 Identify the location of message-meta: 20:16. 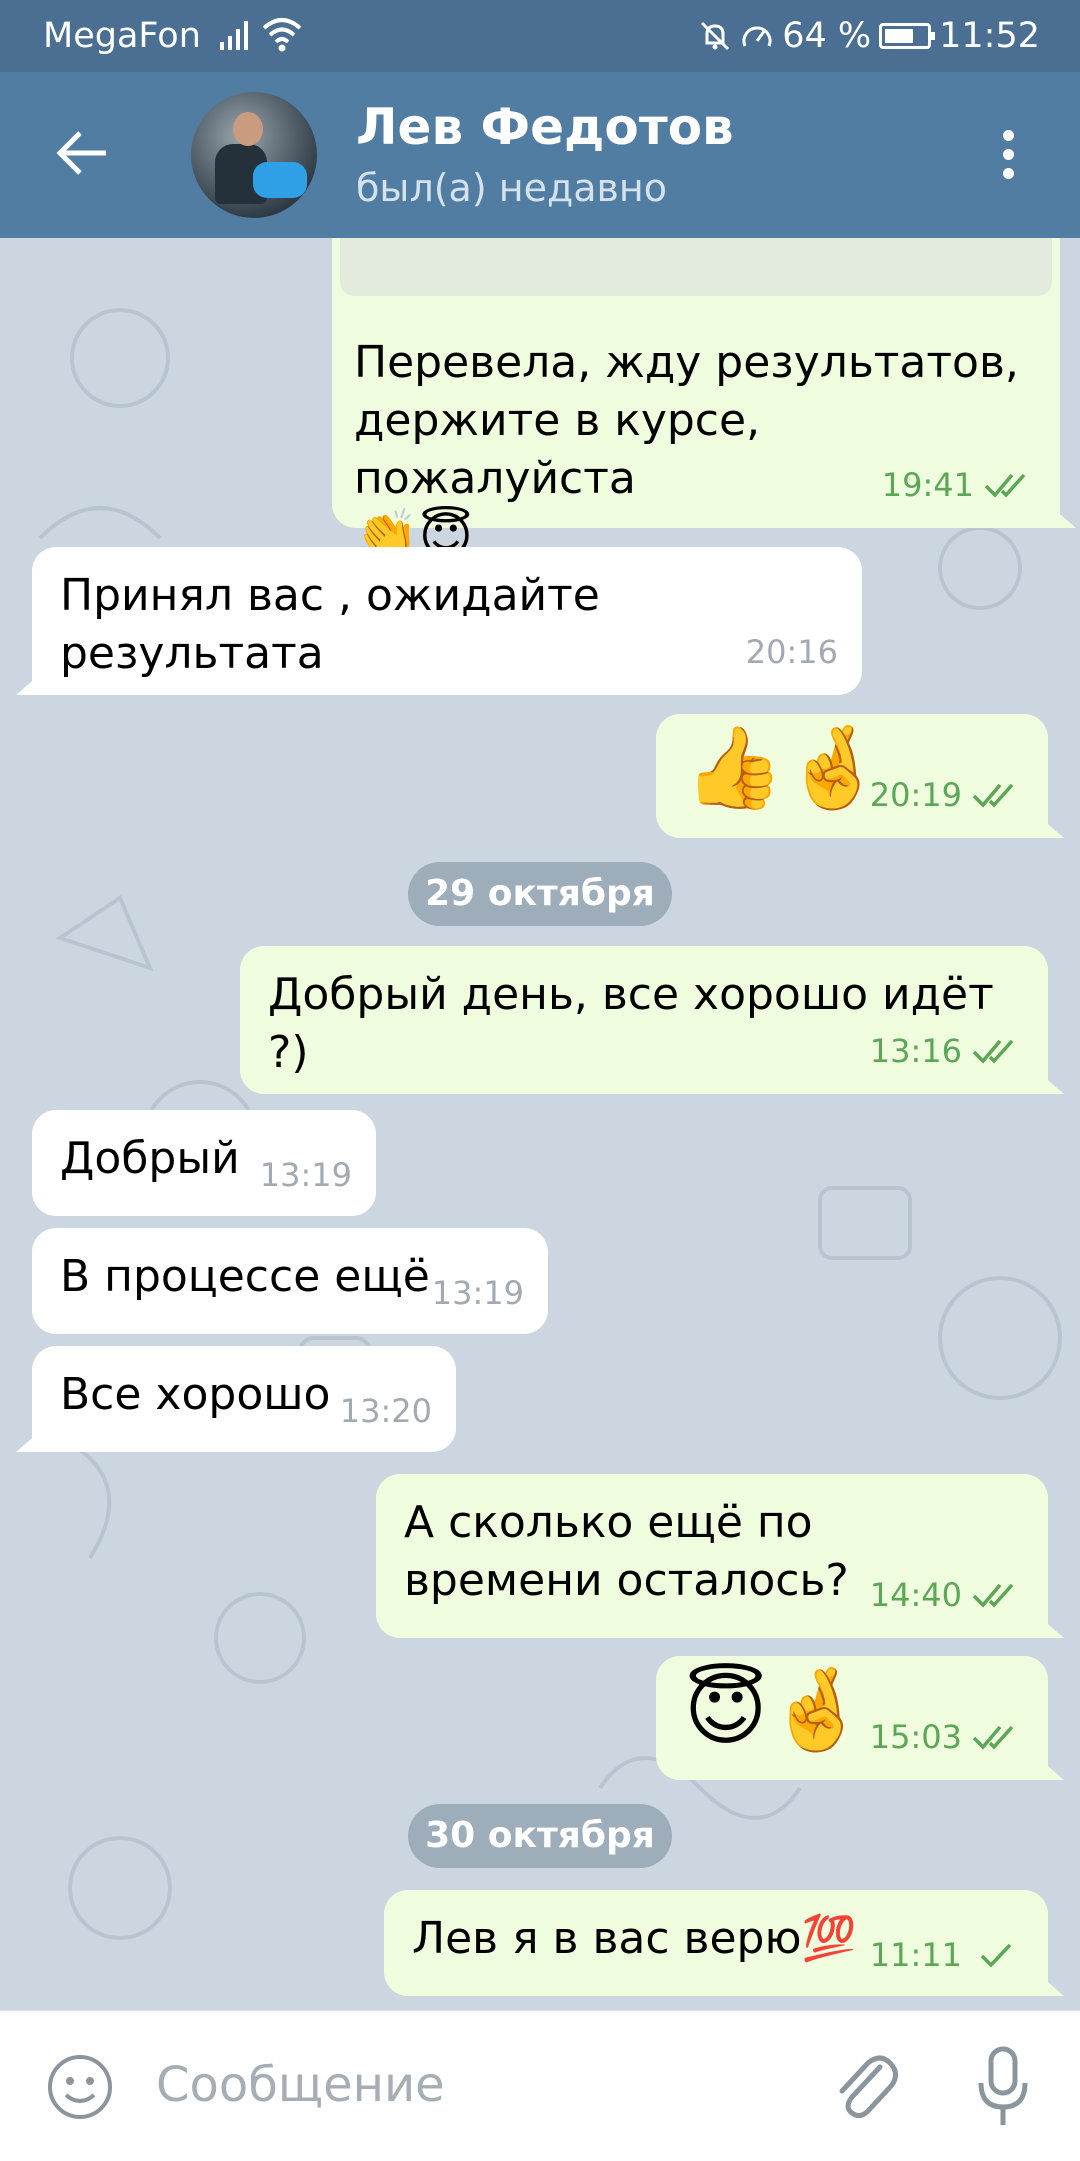
(792, 652).